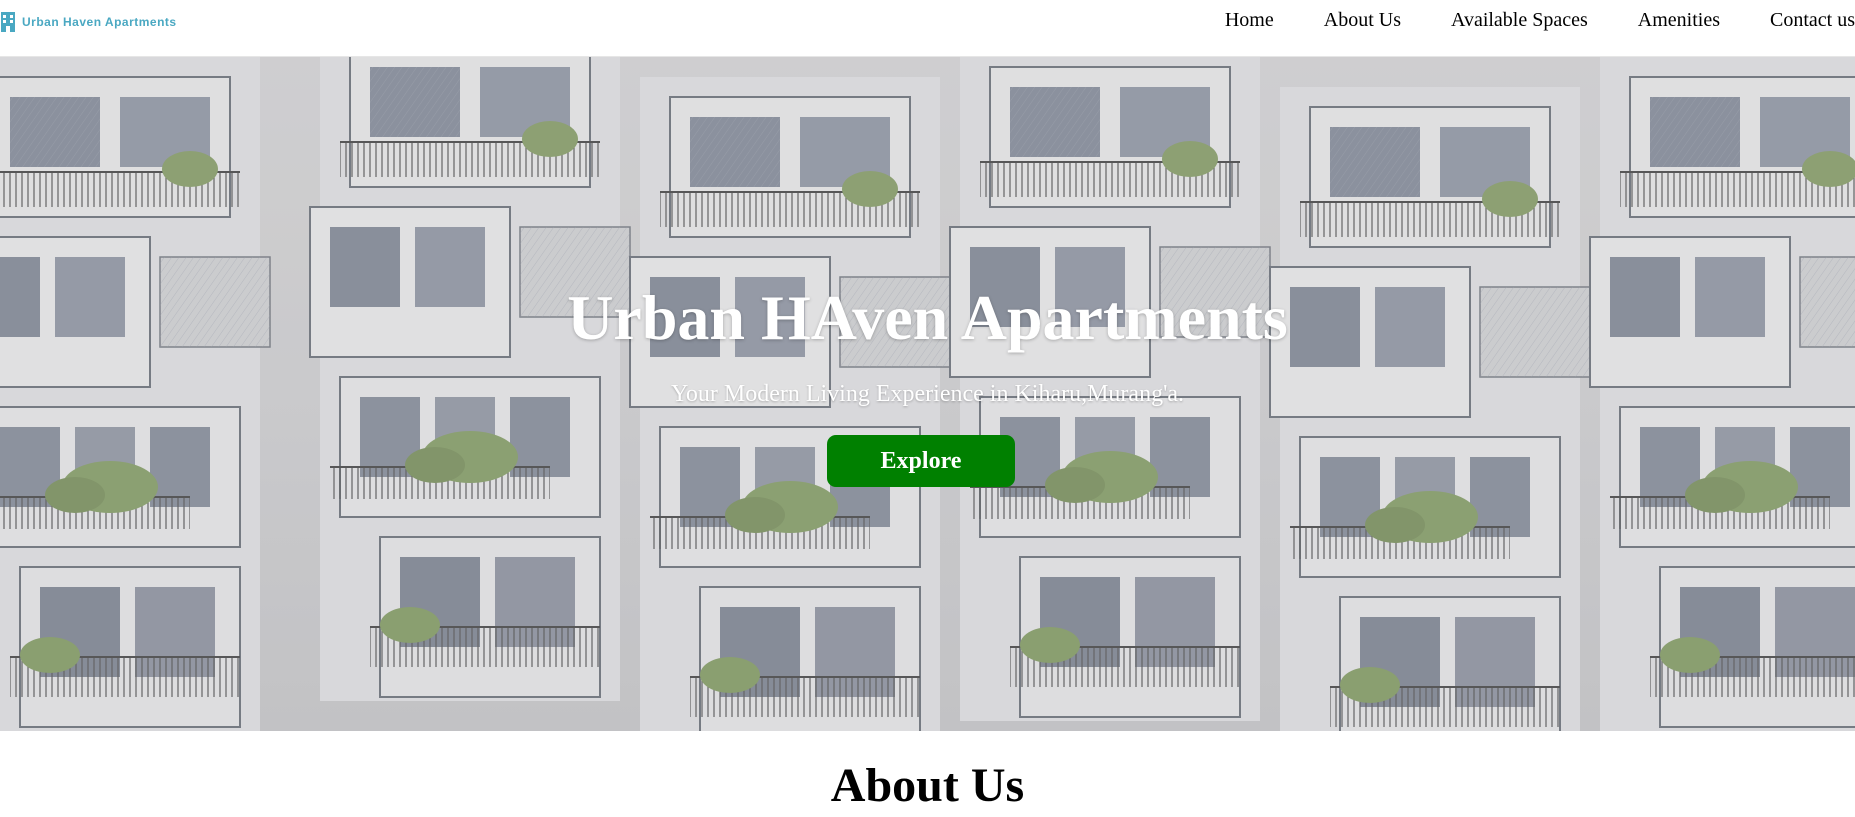 The height and width of the screenshot is (817, 1855). What do you see at coordinates (1362, 20) in the screenshot?
I see `nav-link-about-us: About Us` at bounding box center [1362, 20].